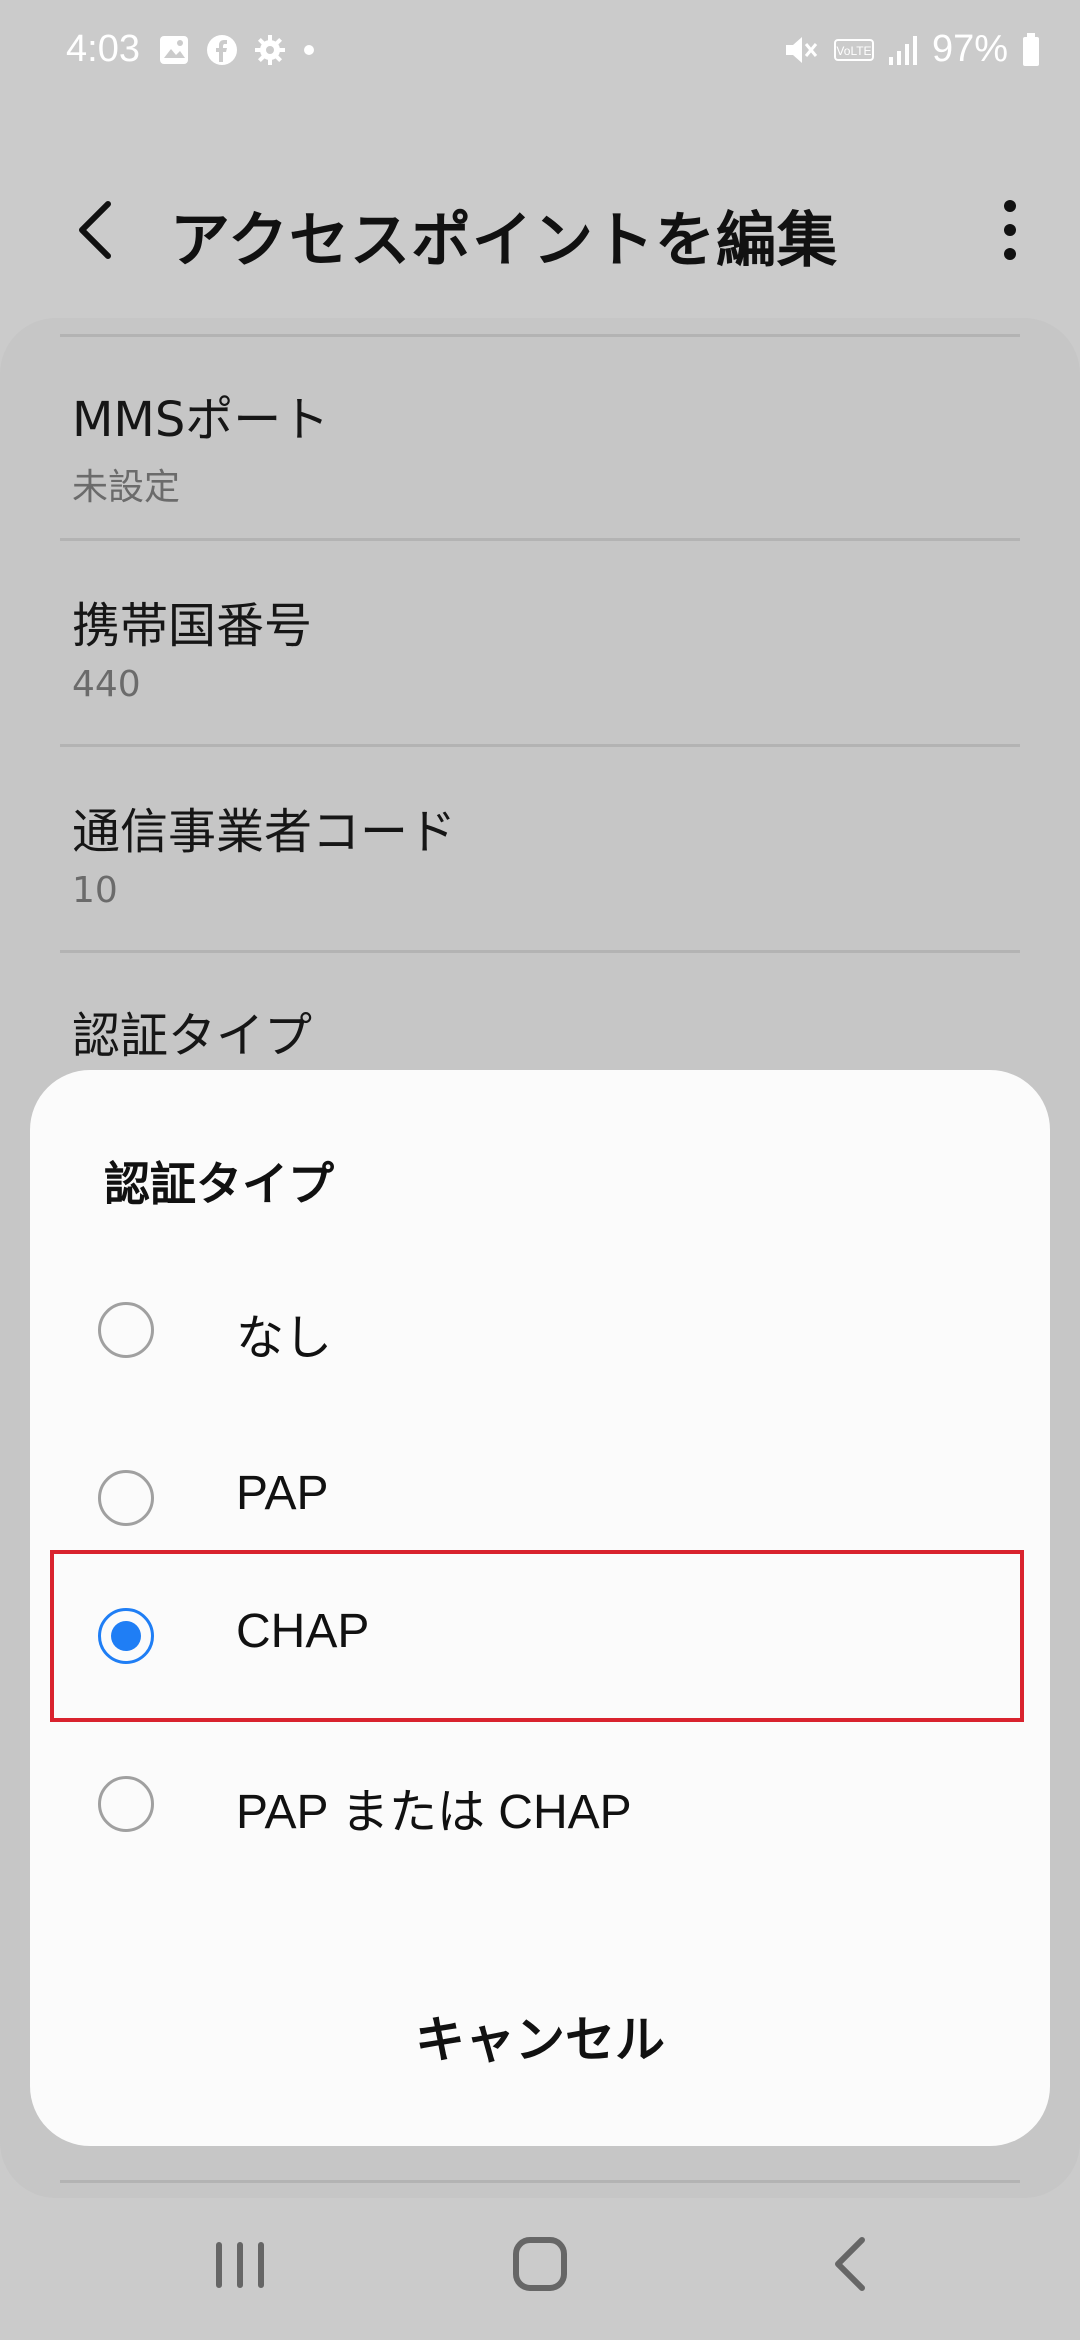 The width and height of the screenshot is (1080, 2340). I want to click on recent-apps-icon, so click(240, 2265).